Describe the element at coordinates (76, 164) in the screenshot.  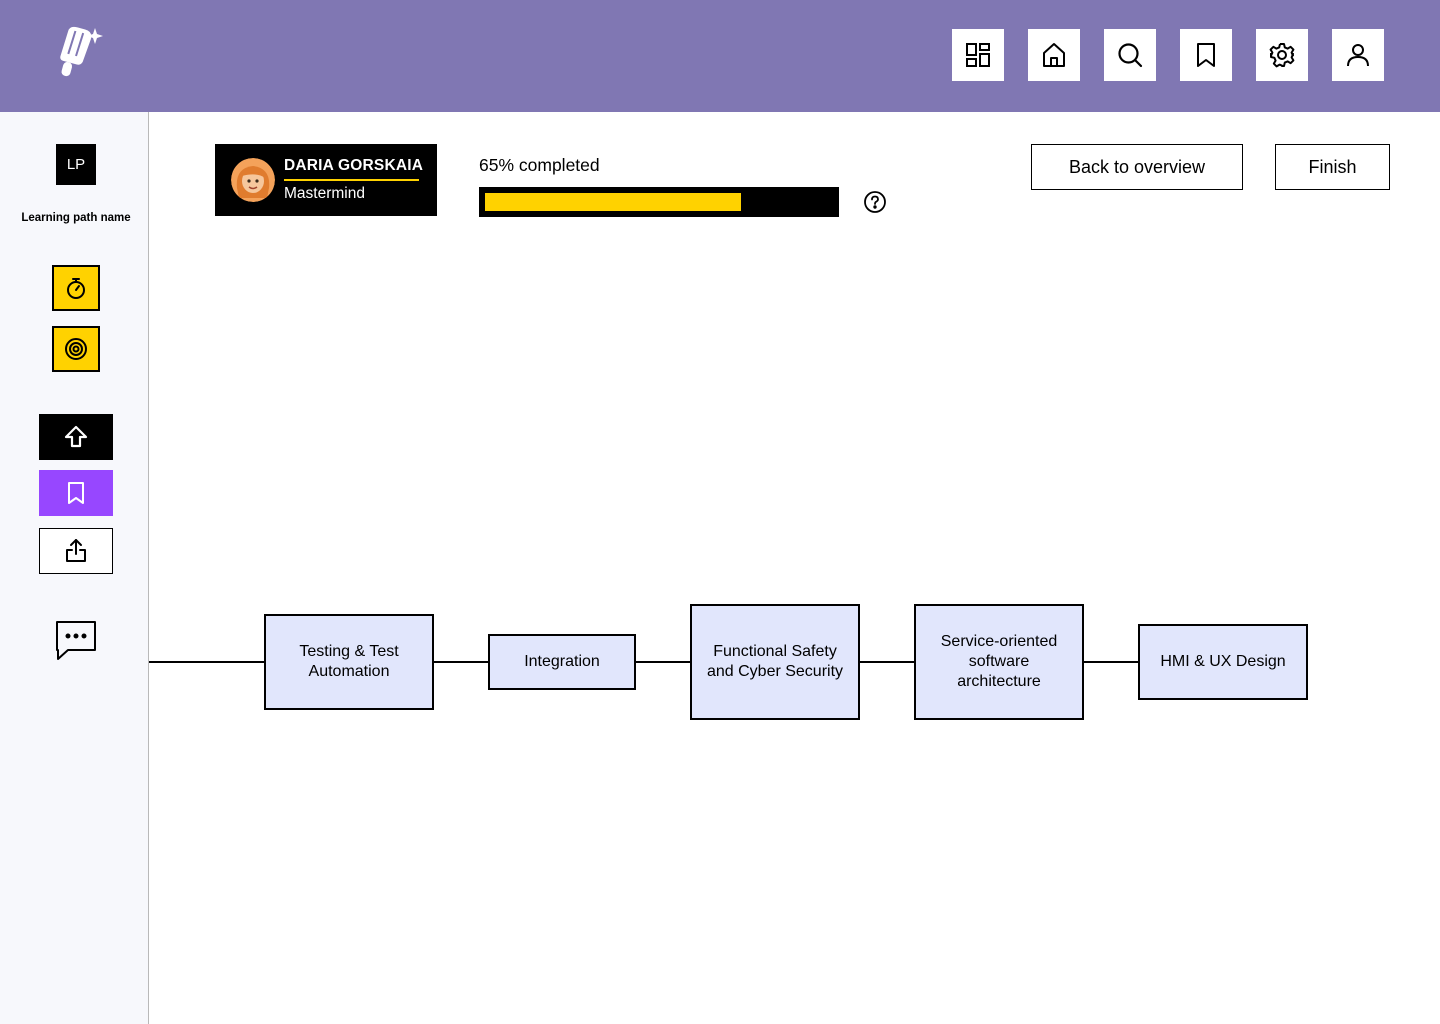
I see `learning-path-badge: LP` at that location.